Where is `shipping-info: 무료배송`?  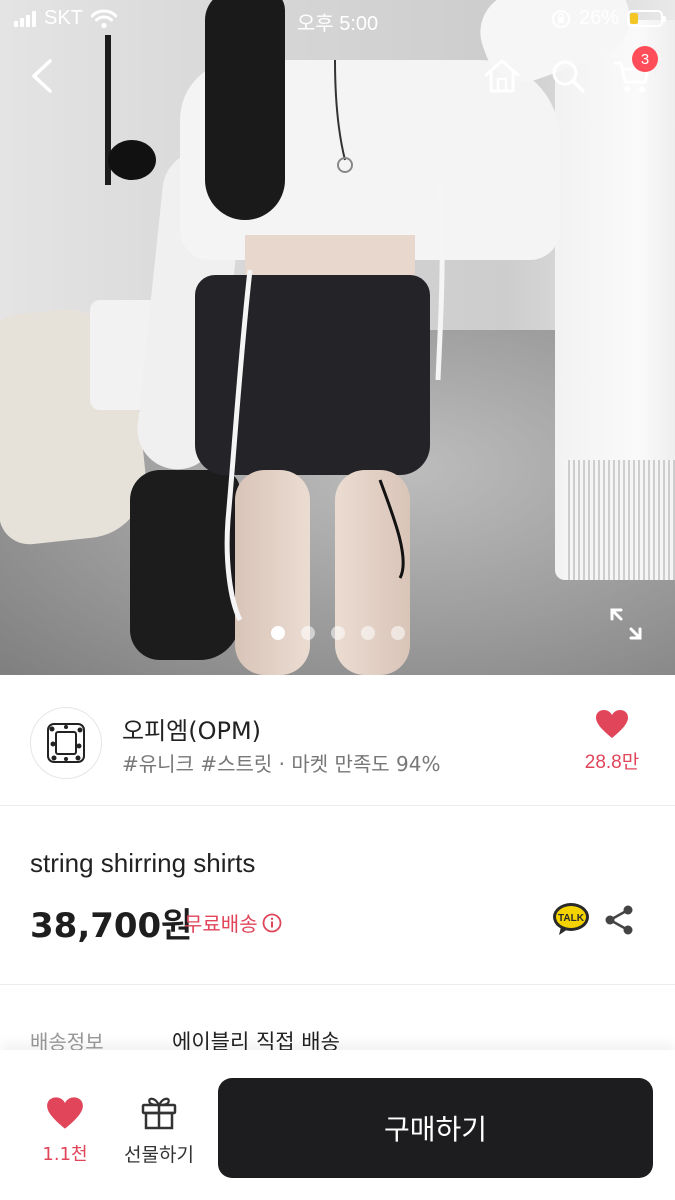
shipping-info: 무료배송 is located at coordinates (233, 922).